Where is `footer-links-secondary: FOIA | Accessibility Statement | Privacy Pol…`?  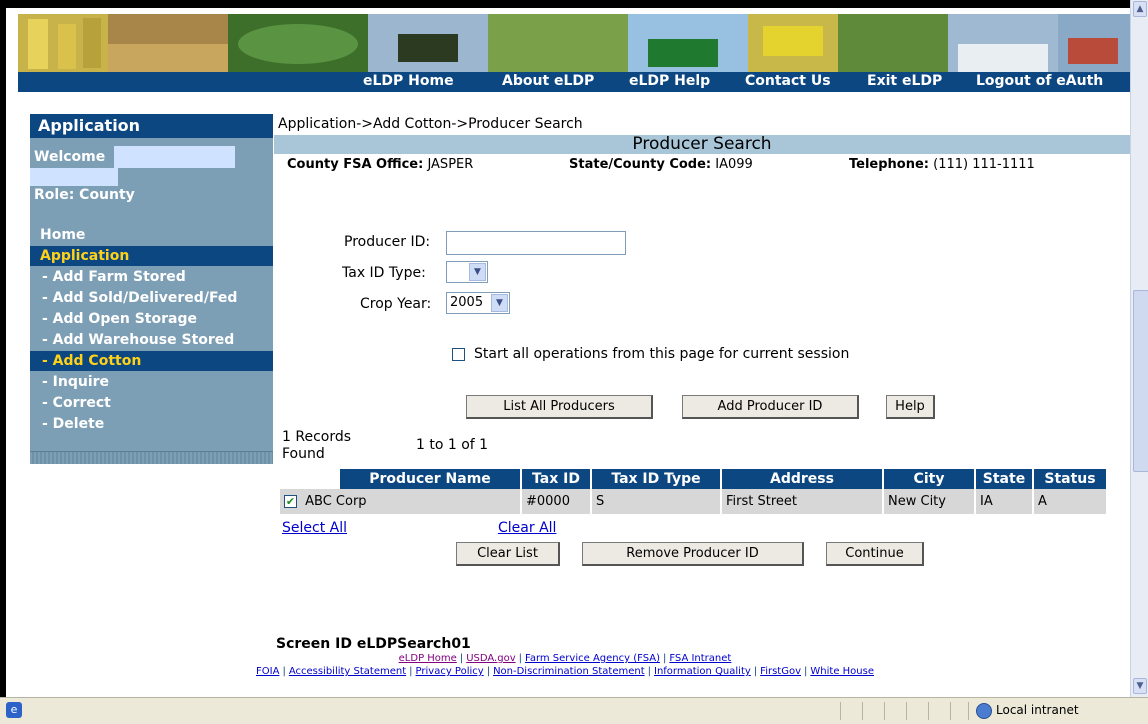 footer-links-secondary: FOIA | Accessibility Statement | Privacy Pol… is located at coordinates (565, 671).